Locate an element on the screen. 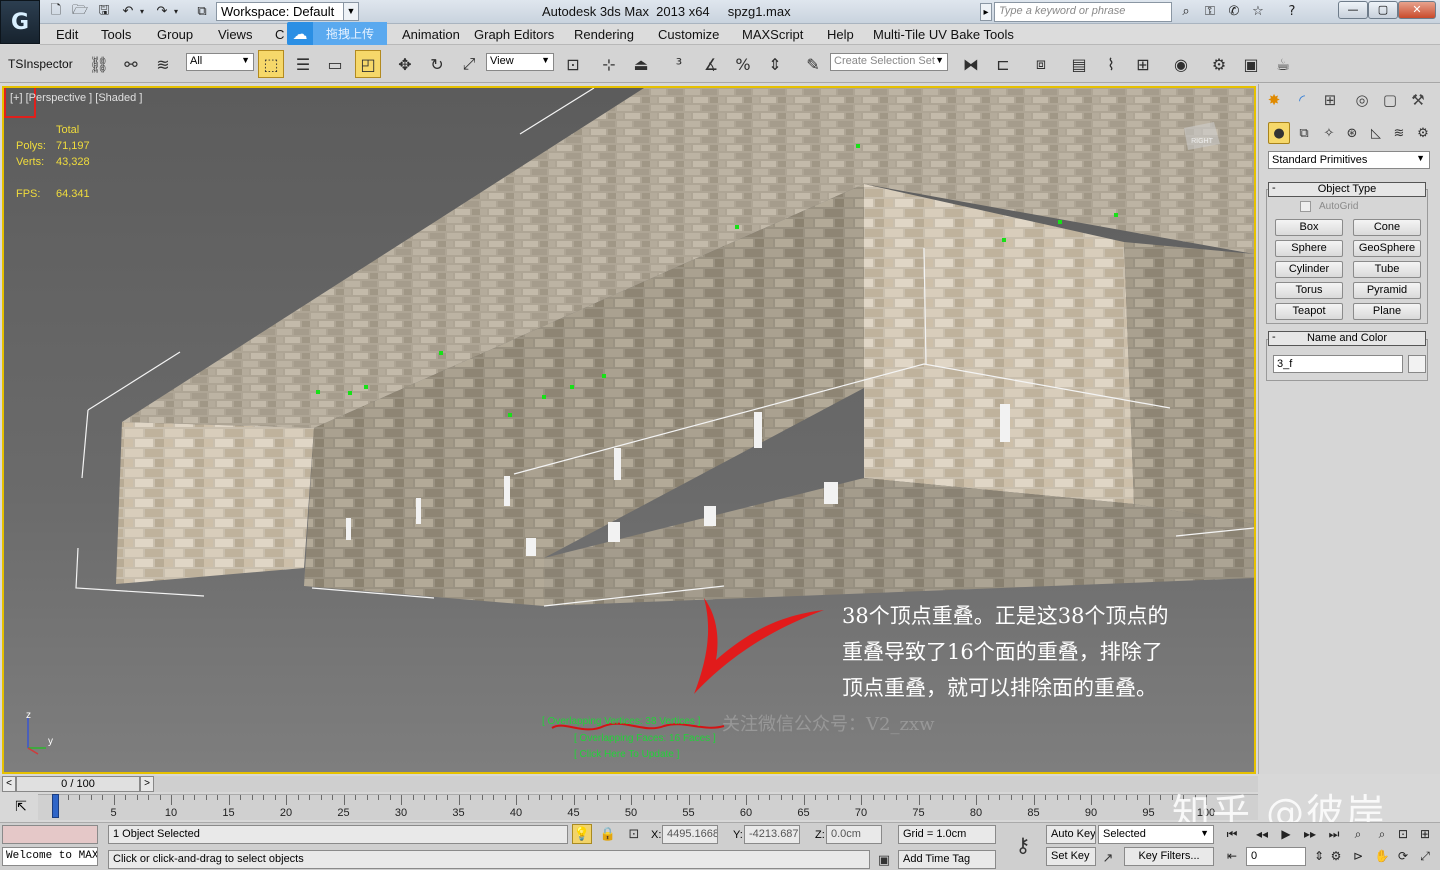 This screenshot has width=1440, height=870. favorites-star-icon: ☆ is located at coordinates (1258, 11).